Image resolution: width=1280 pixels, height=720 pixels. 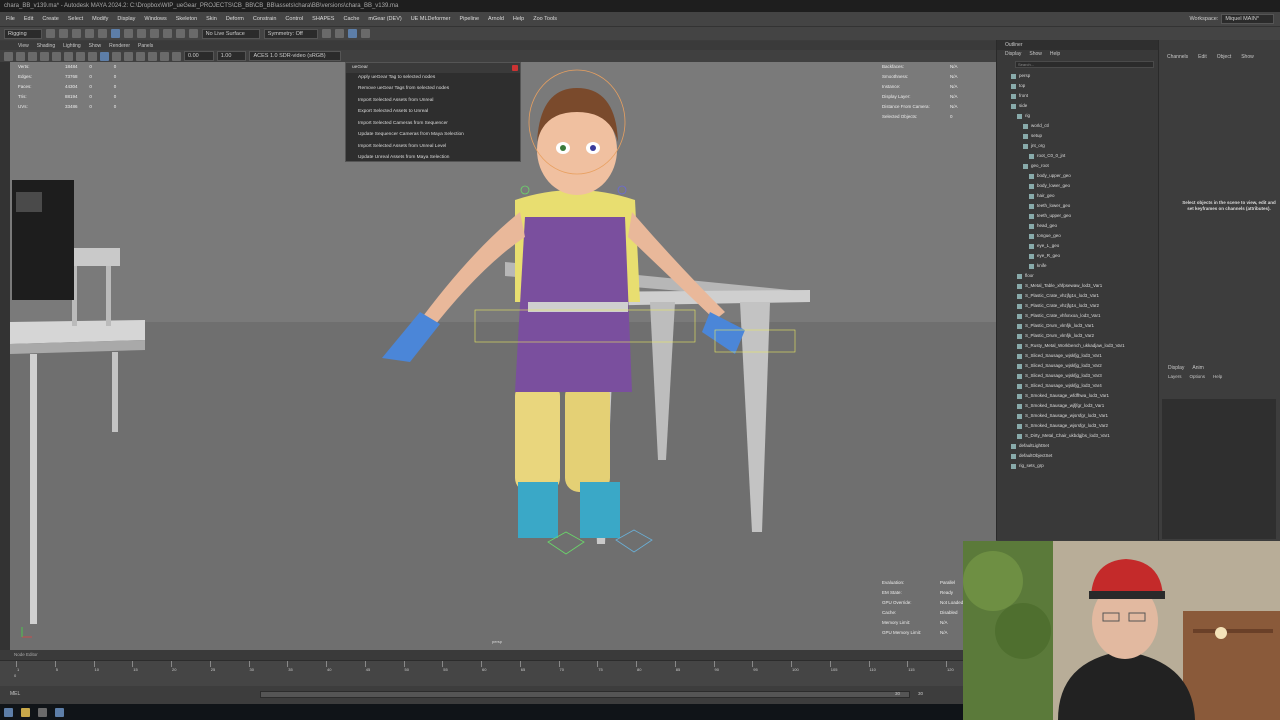 I want to click on menu-control: Control, so click(x=294, y=19).